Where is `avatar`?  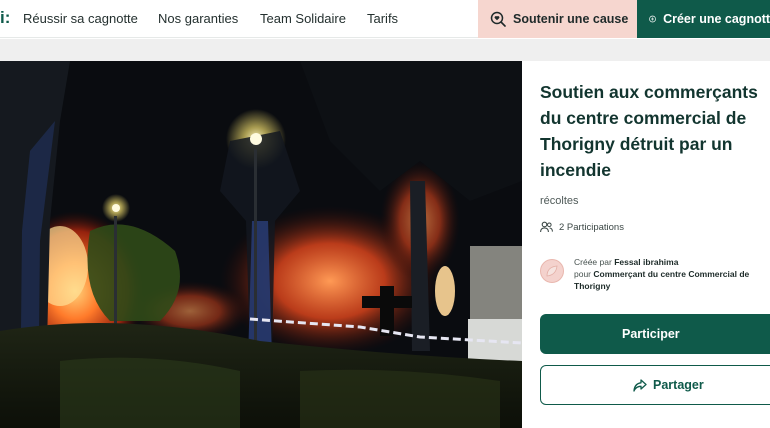 avatar is located at coordinates (552, 271).